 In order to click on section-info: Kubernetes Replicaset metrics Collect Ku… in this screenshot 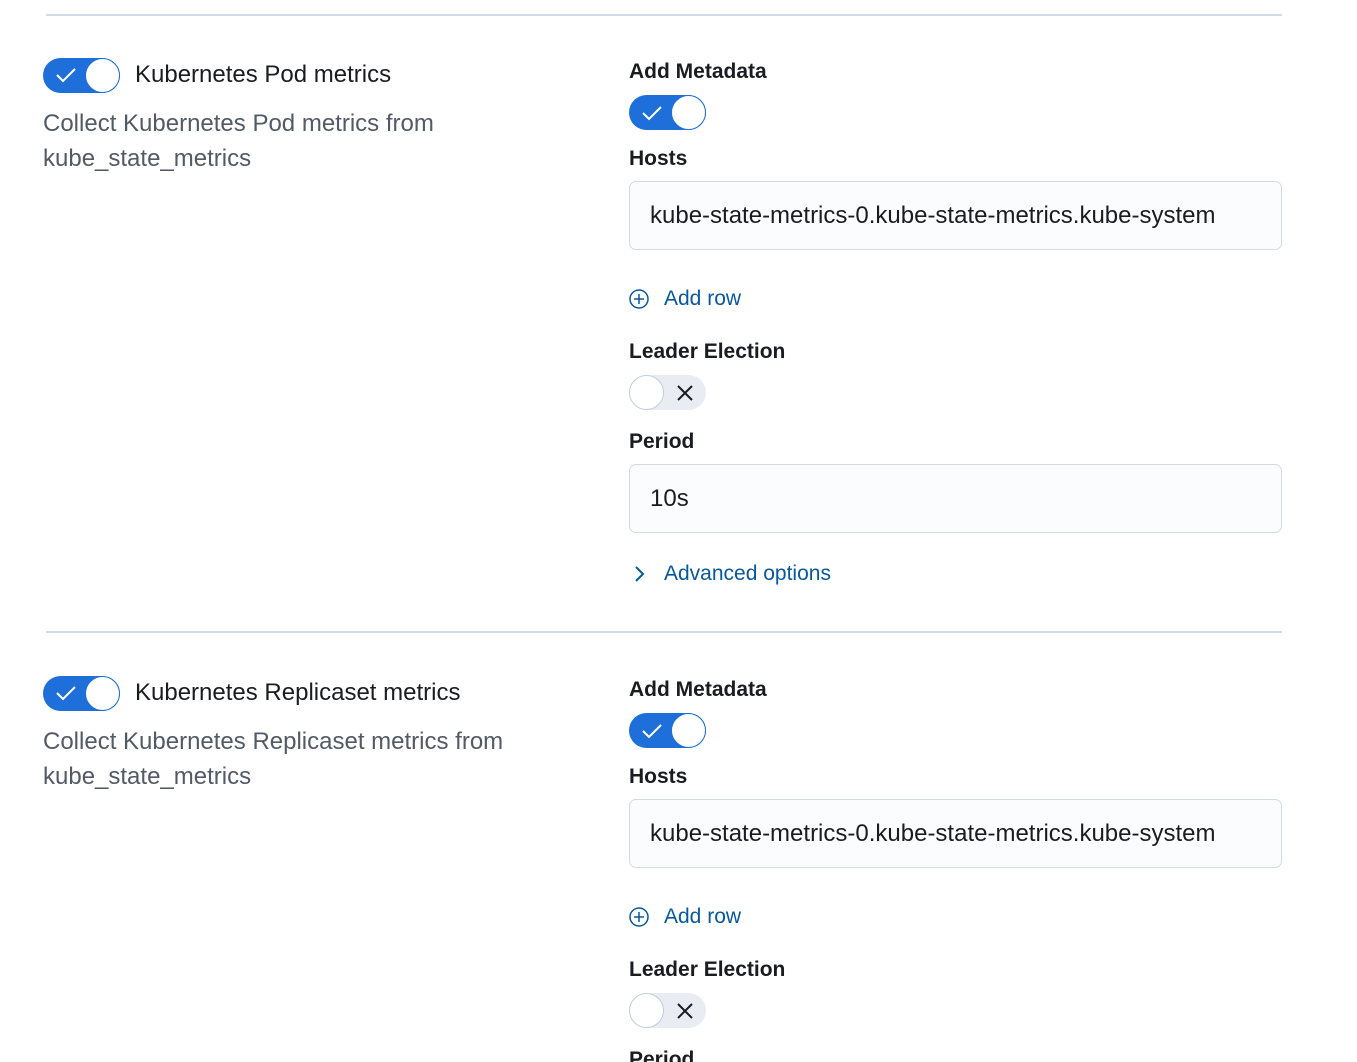, I will do `click(313, 734)`.